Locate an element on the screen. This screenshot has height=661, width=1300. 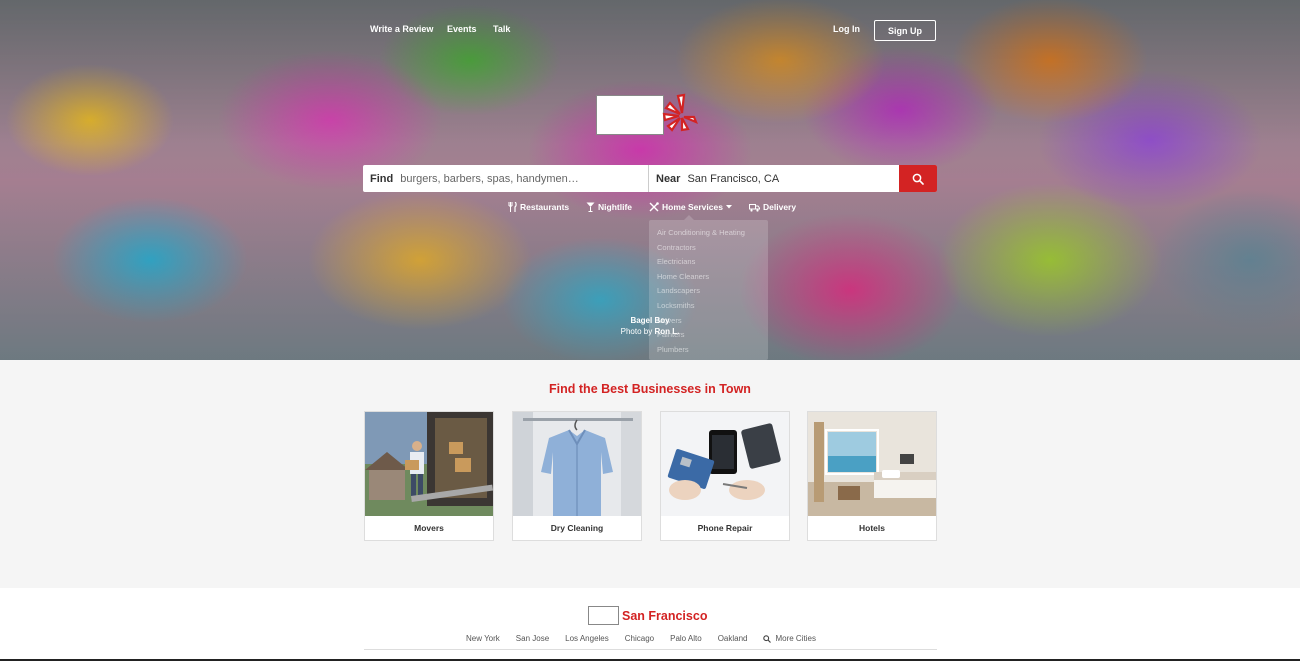
dropdown-item-landscapers: Landscapers is located at coordinates (708, 291).